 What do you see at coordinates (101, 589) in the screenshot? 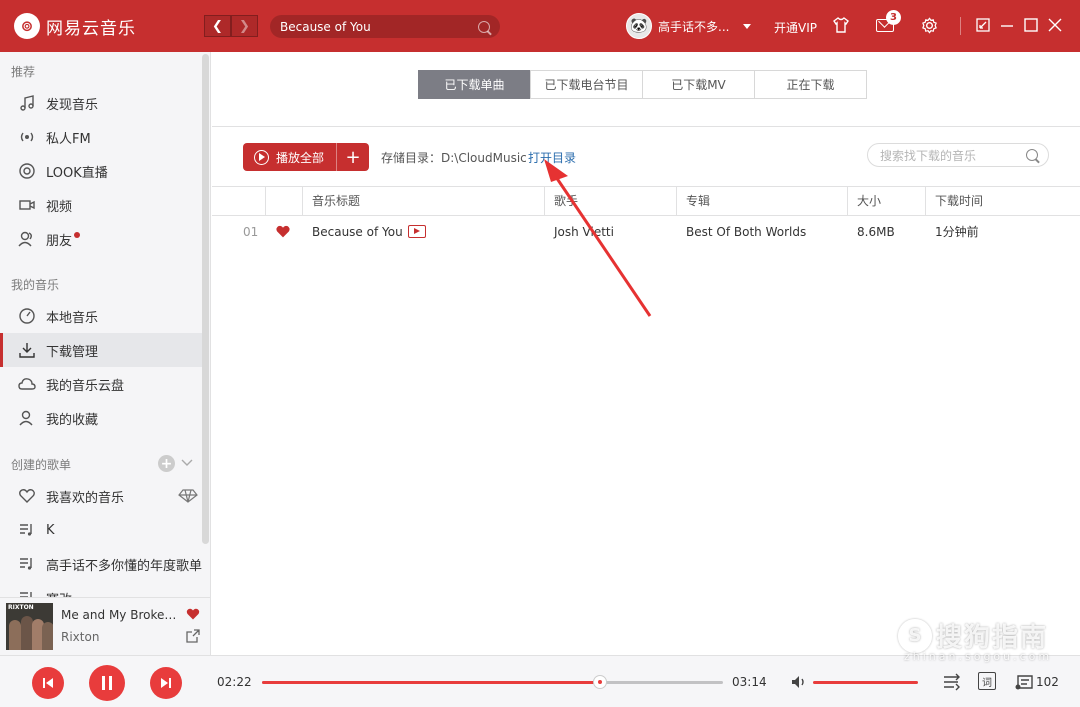
I see `sidebar-item-playlist-other: 赛改` at bounding box center [101, 589].